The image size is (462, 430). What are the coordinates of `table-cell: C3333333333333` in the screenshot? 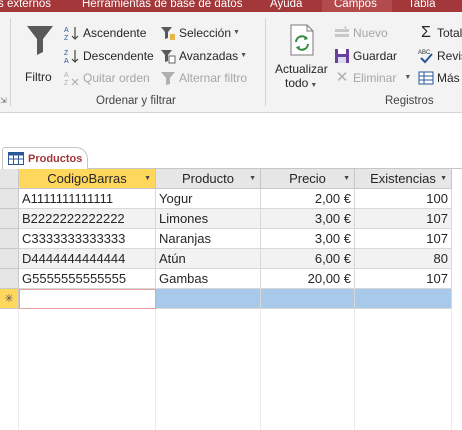 It's located at (87, 239).